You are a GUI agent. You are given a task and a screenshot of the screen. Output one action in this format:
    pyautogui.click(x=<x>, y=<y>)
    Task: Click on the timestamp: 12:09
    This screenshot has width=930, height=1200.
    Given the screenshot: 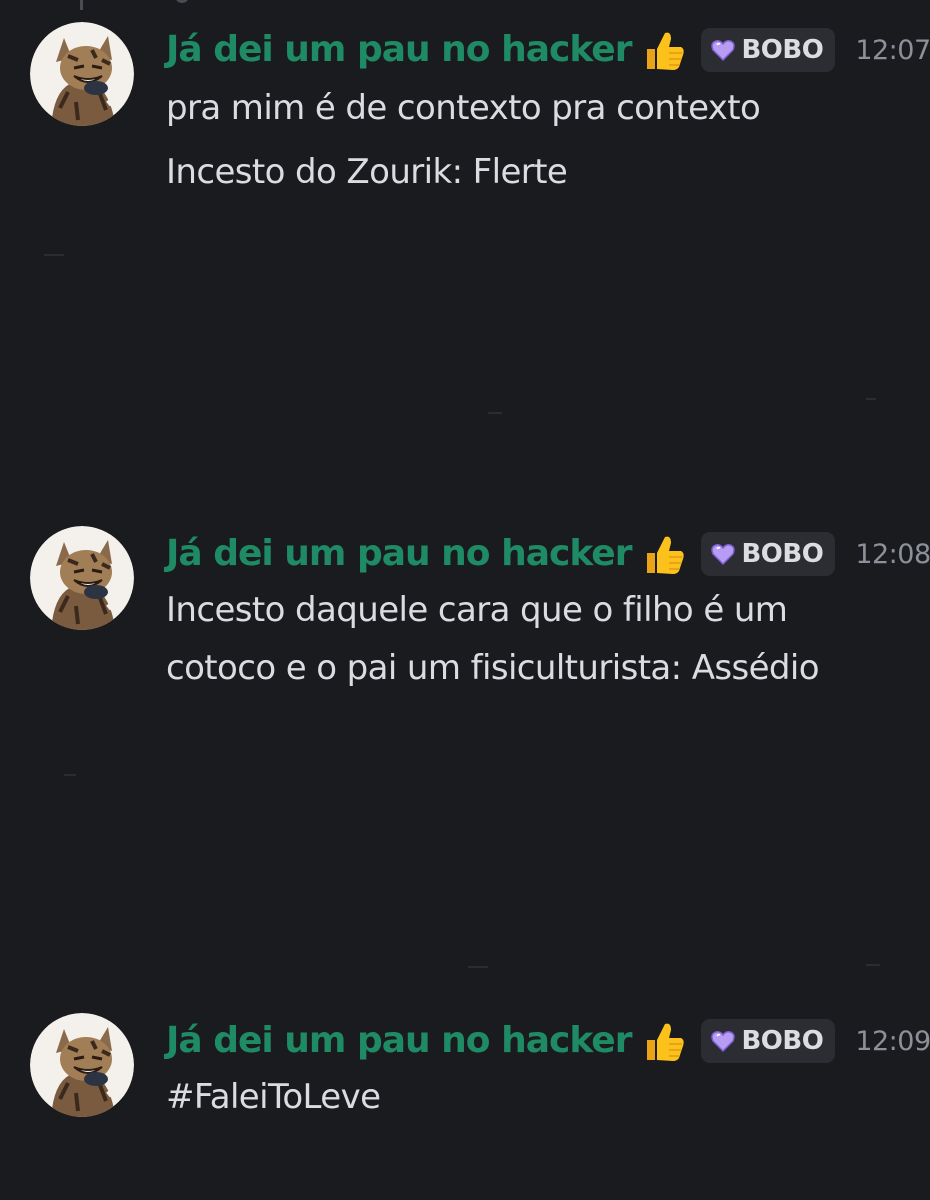 What is the action you would take?
    pyautogui.click(x=892, y=1041)
    